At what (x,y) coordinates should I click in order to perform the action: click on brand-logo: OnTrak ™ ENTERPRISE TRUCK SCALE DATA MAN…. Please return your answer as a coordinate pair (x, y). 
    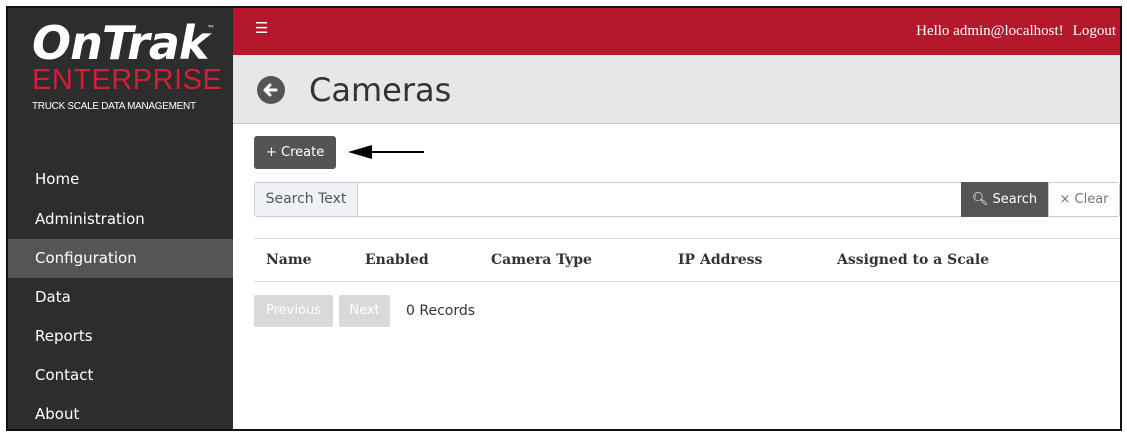
    Looking at the image, I should click on (120, 78).